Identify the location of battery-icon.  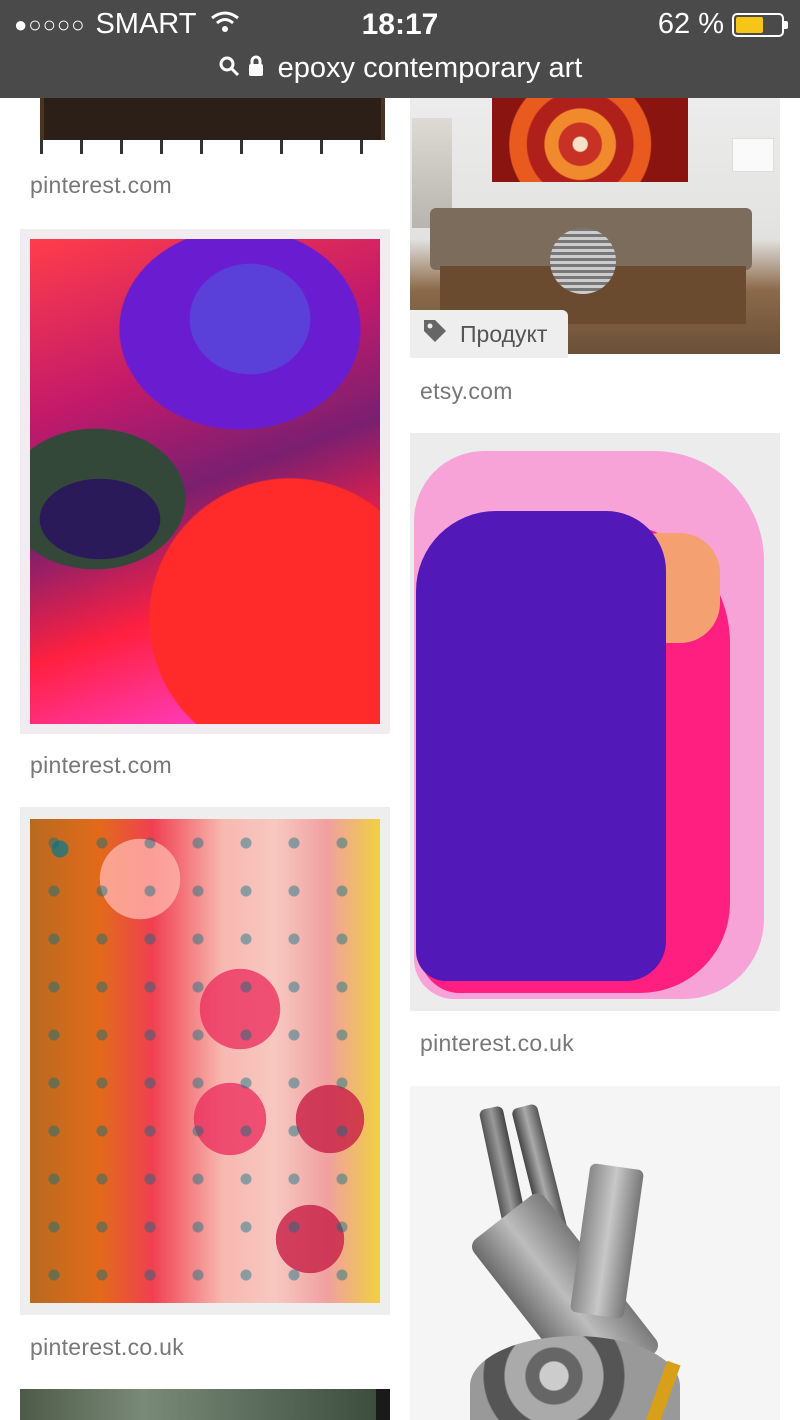
(760, 24).